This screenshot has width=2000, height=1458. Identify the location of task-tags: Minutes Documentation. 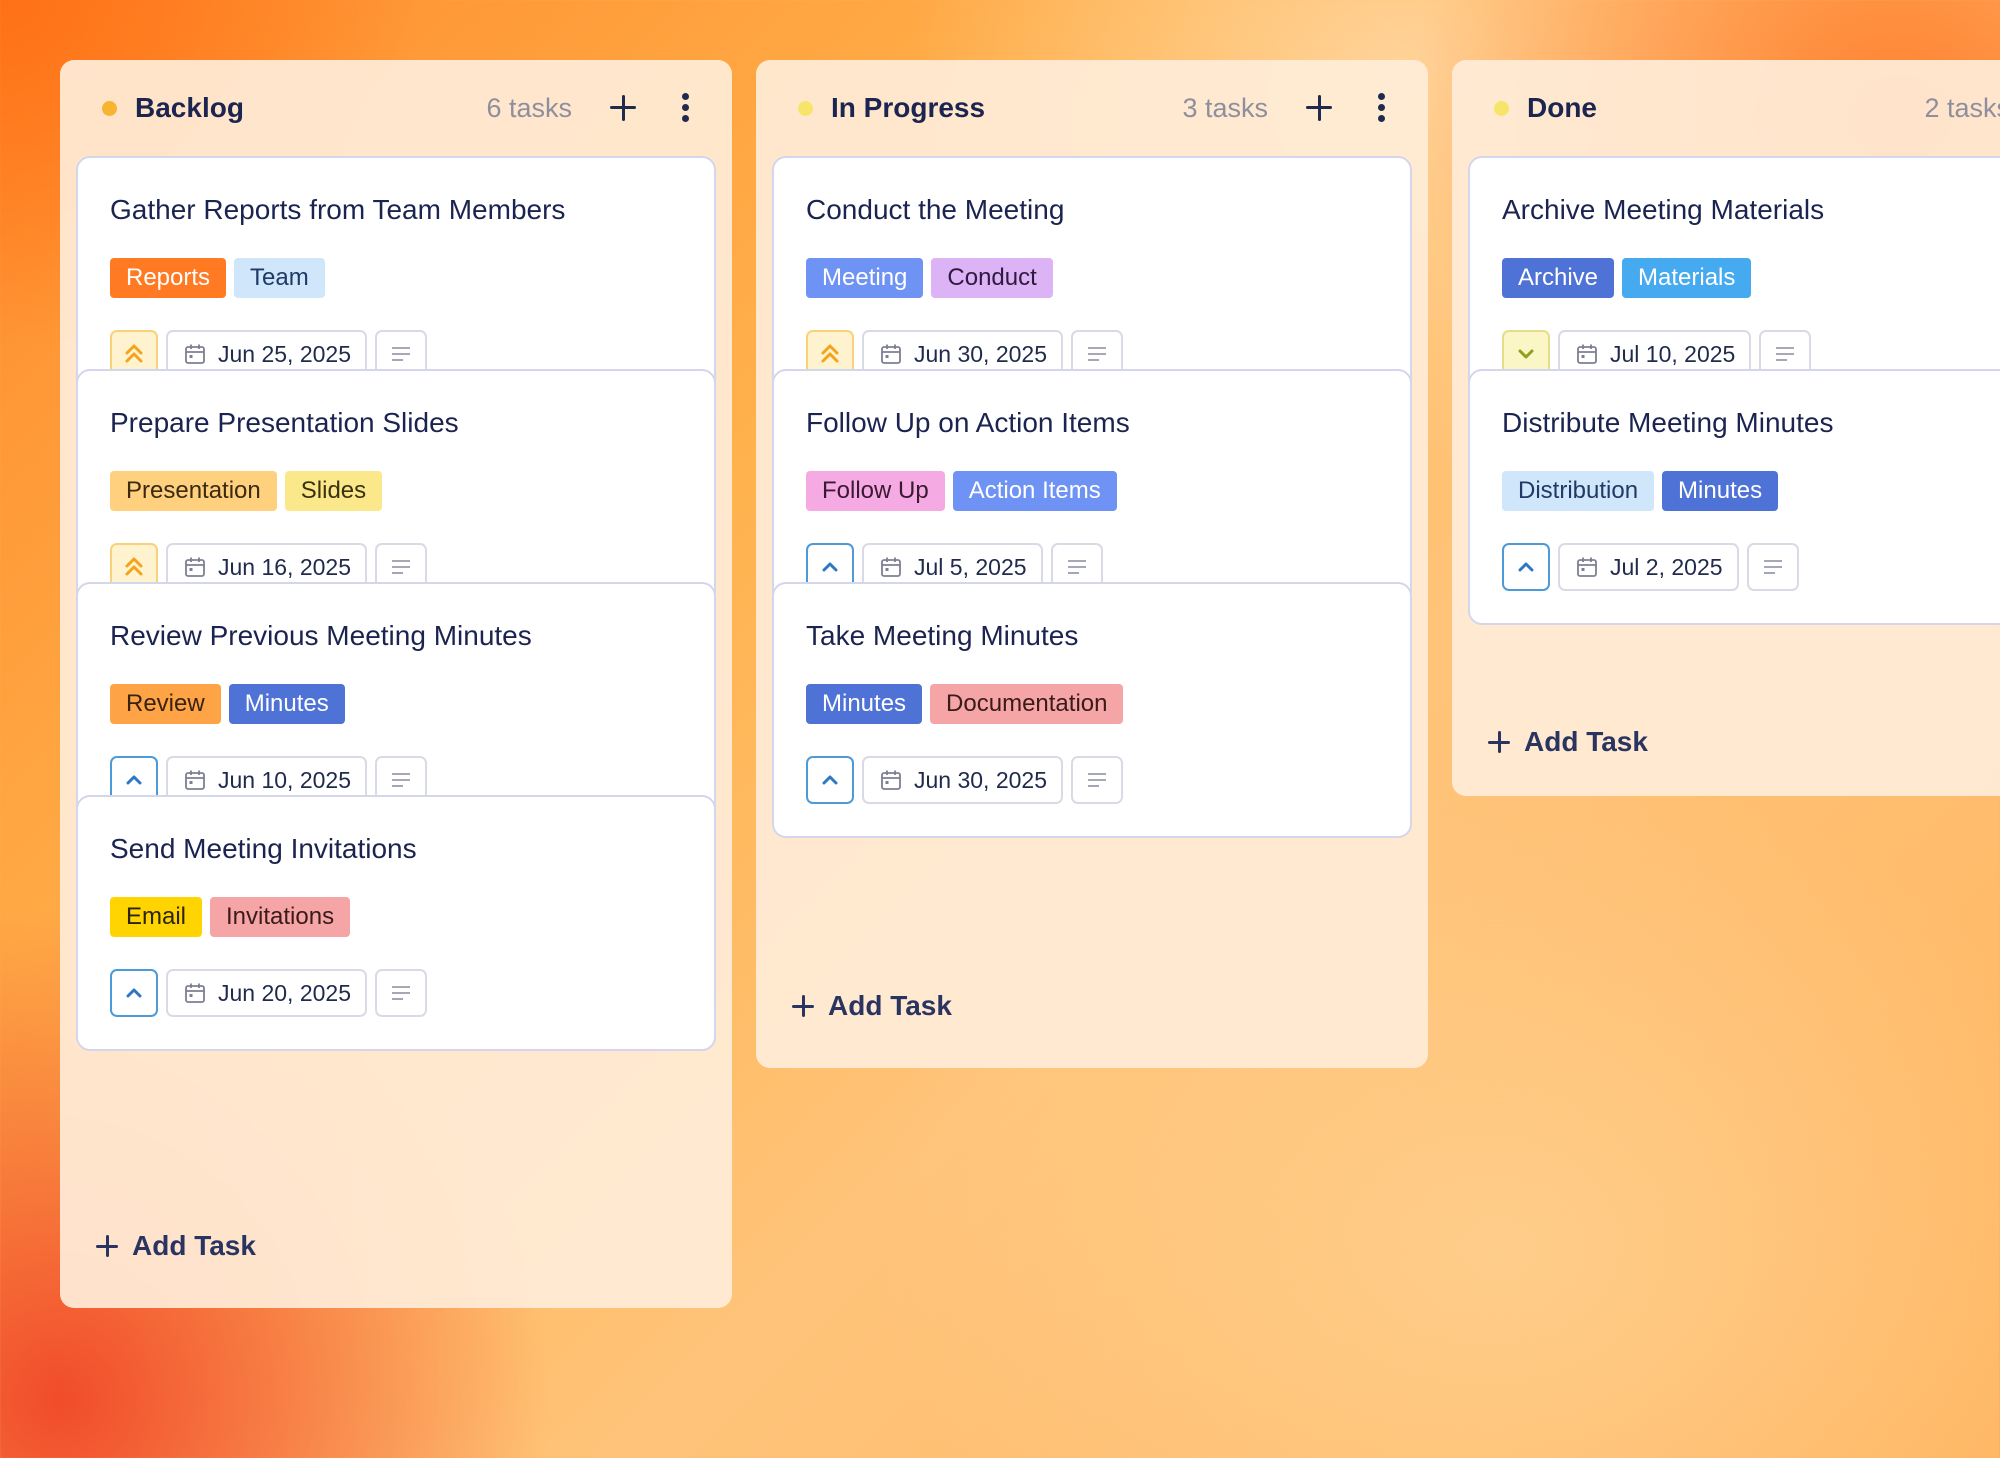
(965, 704).